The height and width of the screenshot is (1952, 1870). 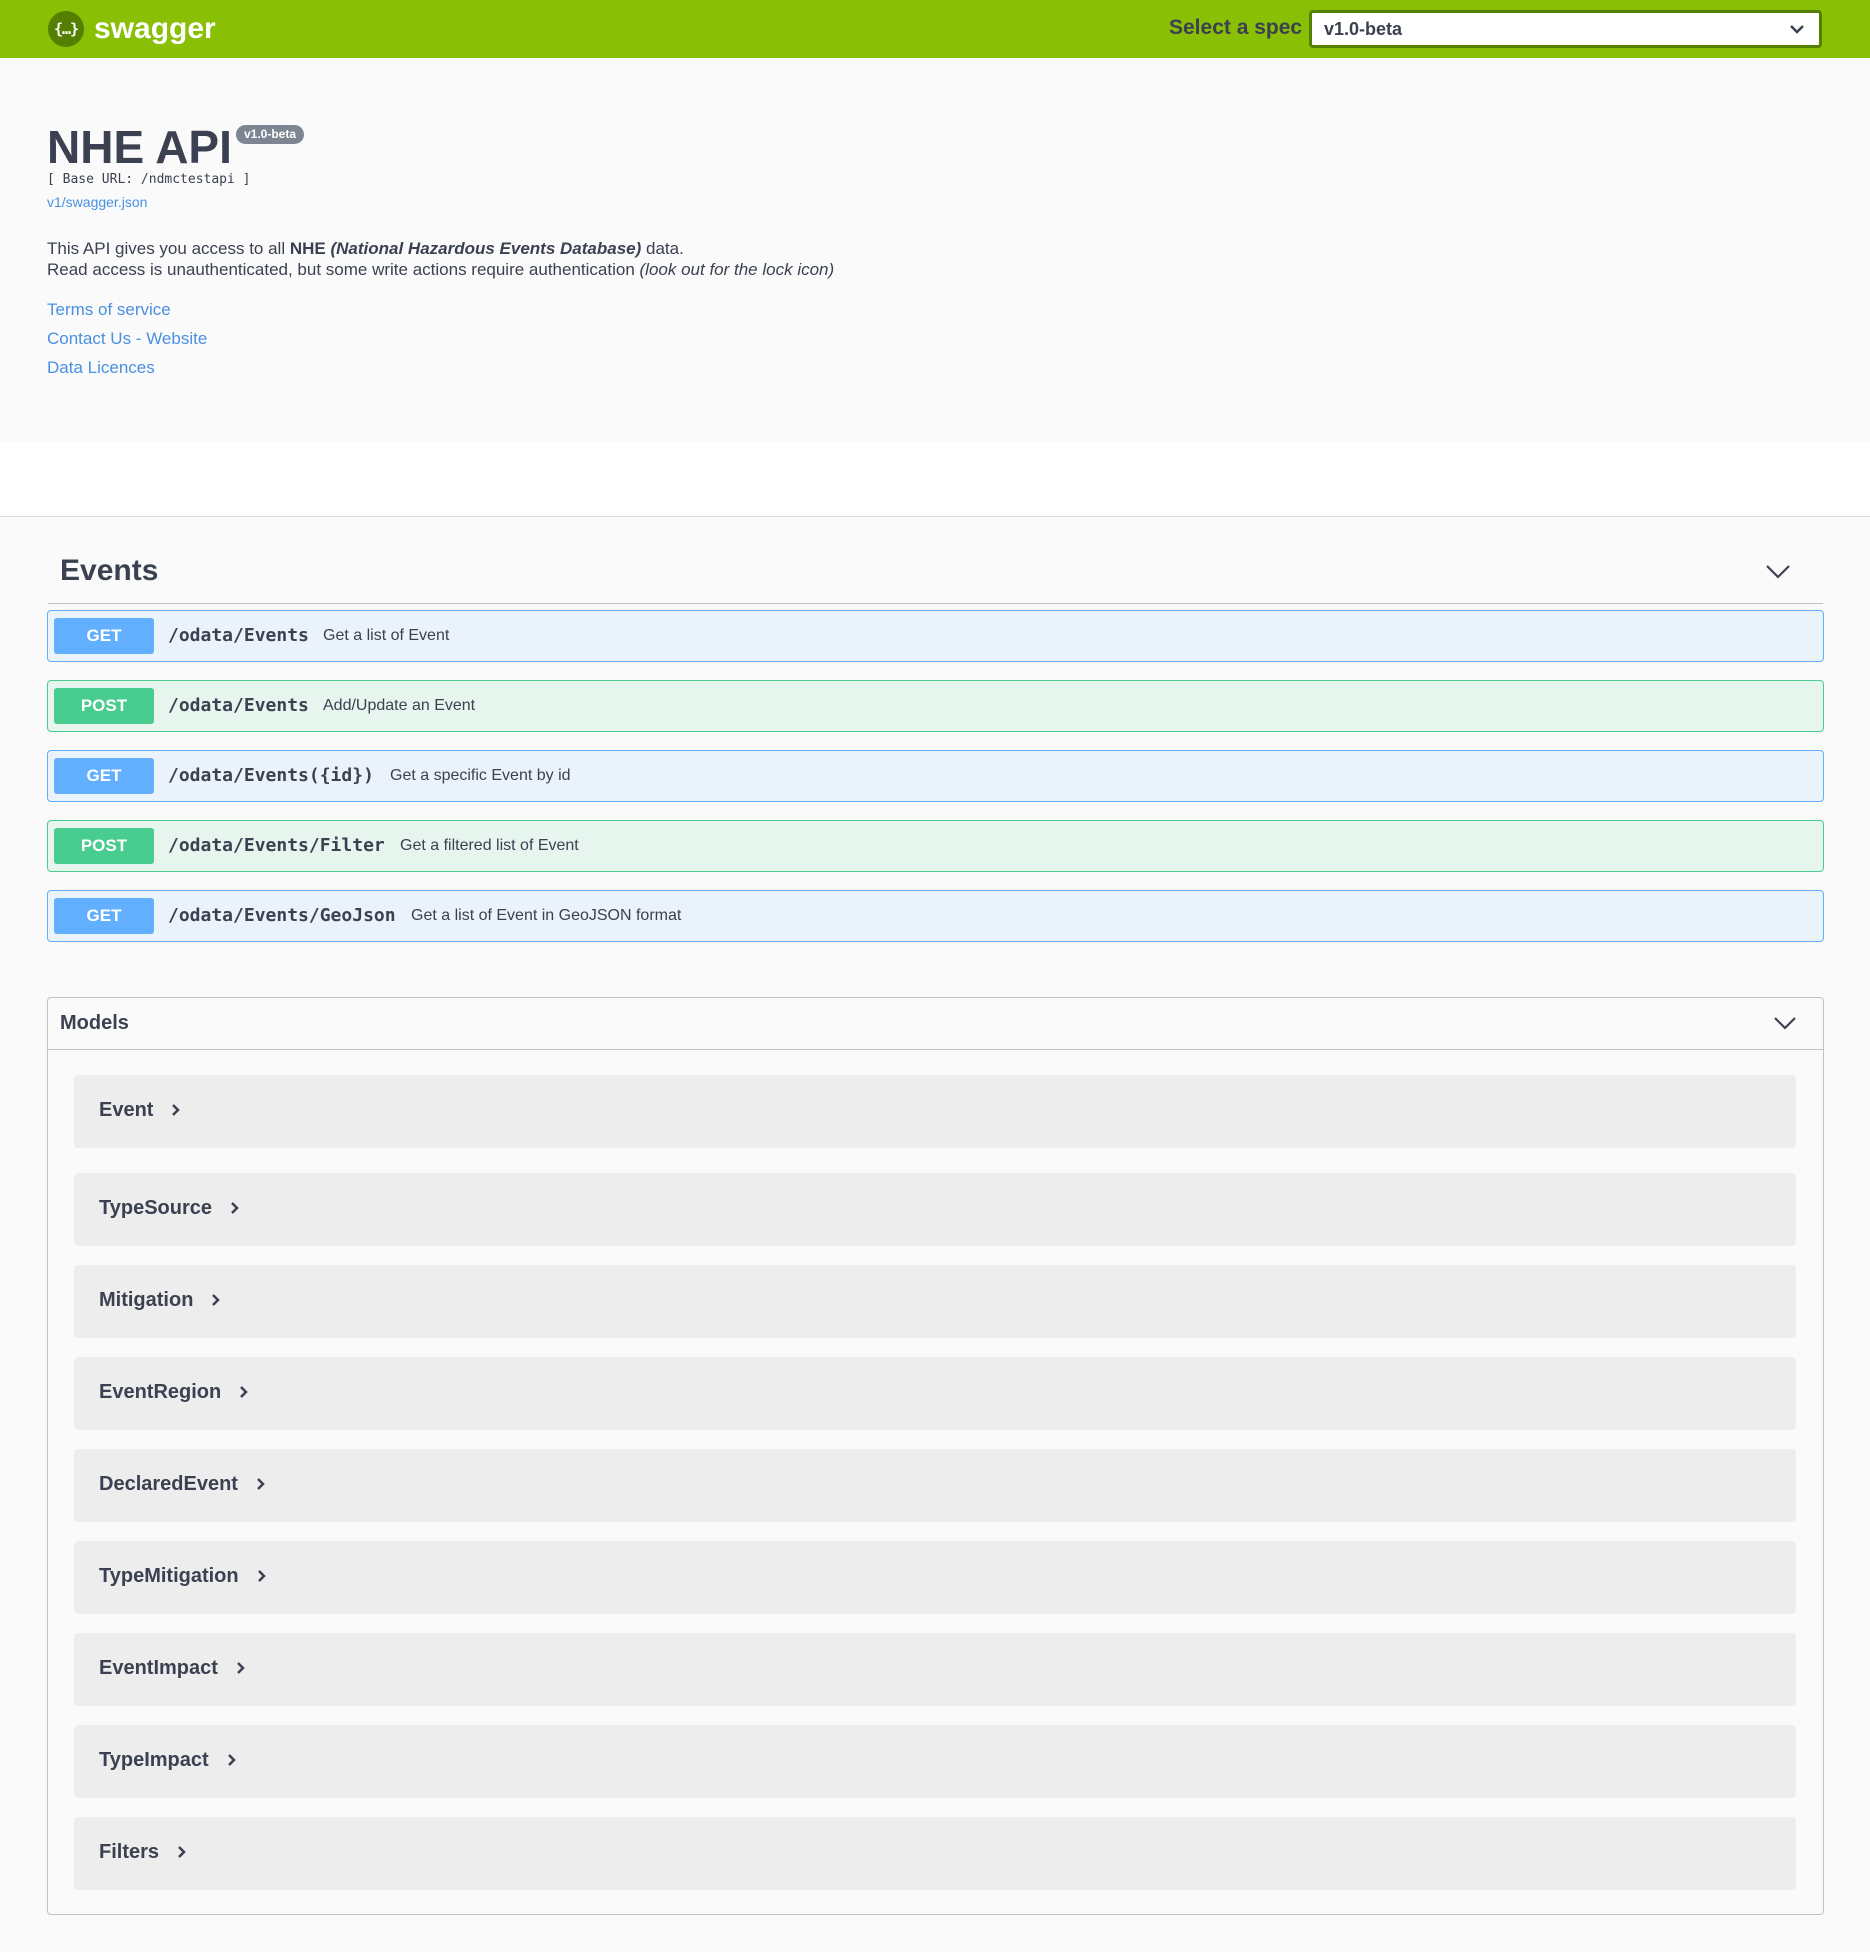 I want to click on swagger-logo-text: swagger, so click(x=155, y=28).